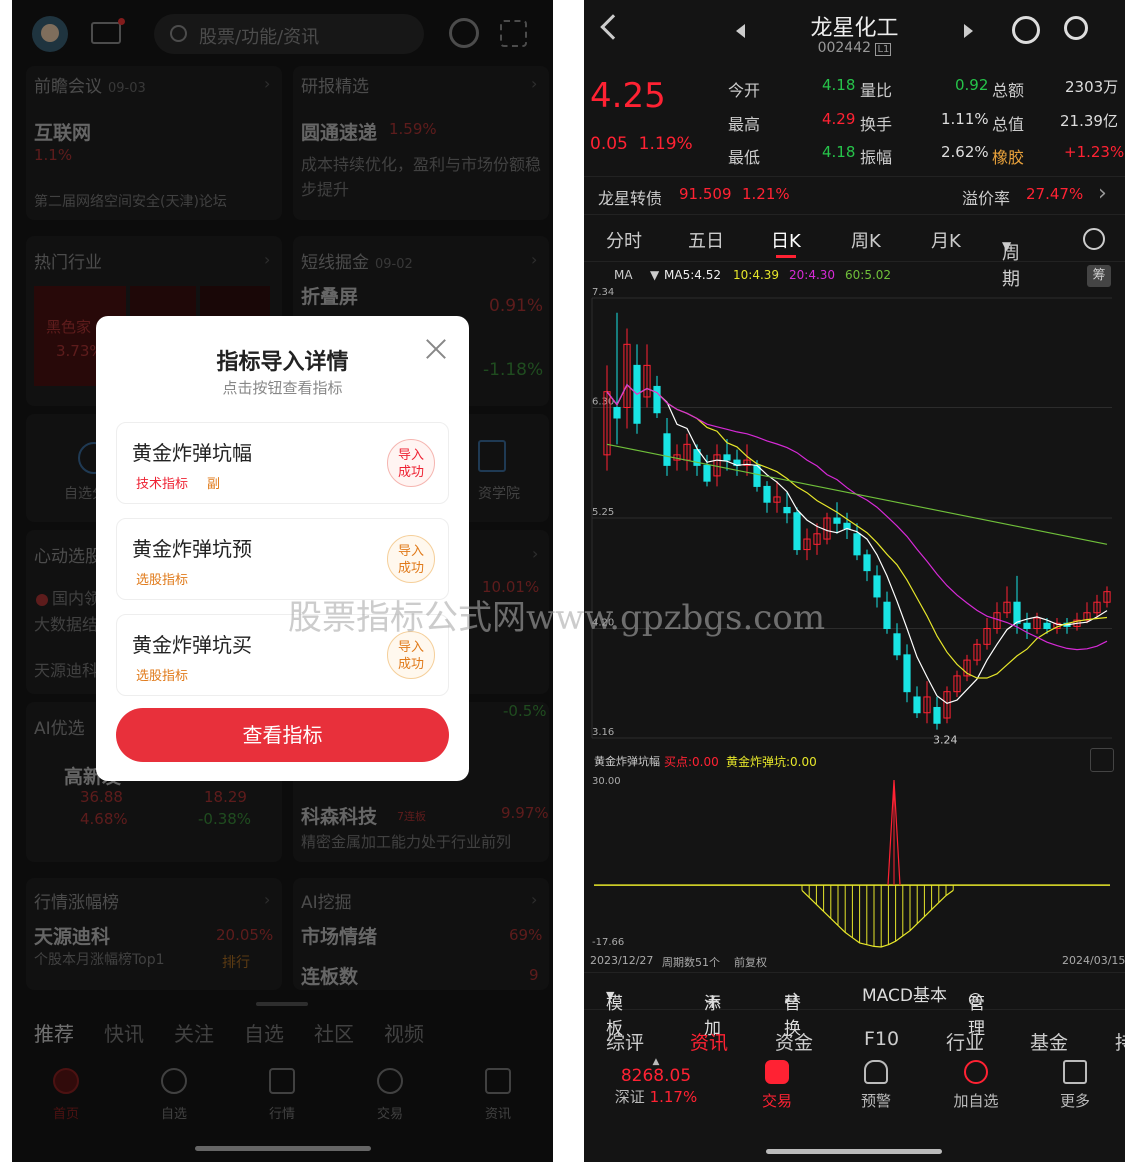 This screenshot has width=1134, height=1167. I want to click on indicator-item: 黄金炸弹坑预 选股指标 导入 成功, so click(282, 559).